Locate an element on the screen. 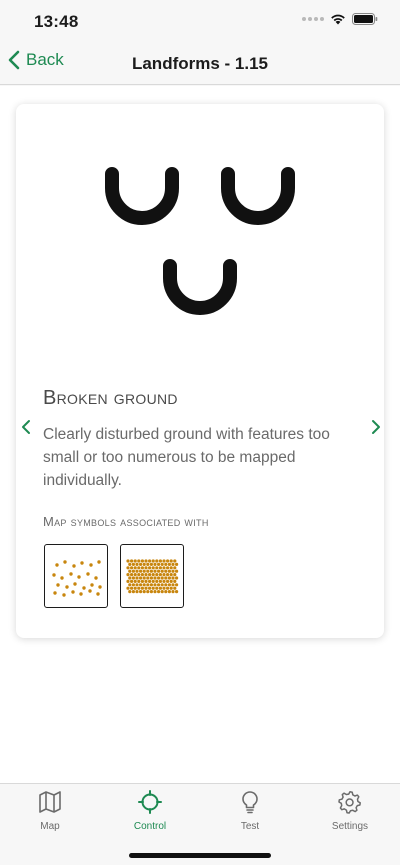  sparse-dots-icon is located at coordinates (77, 578).